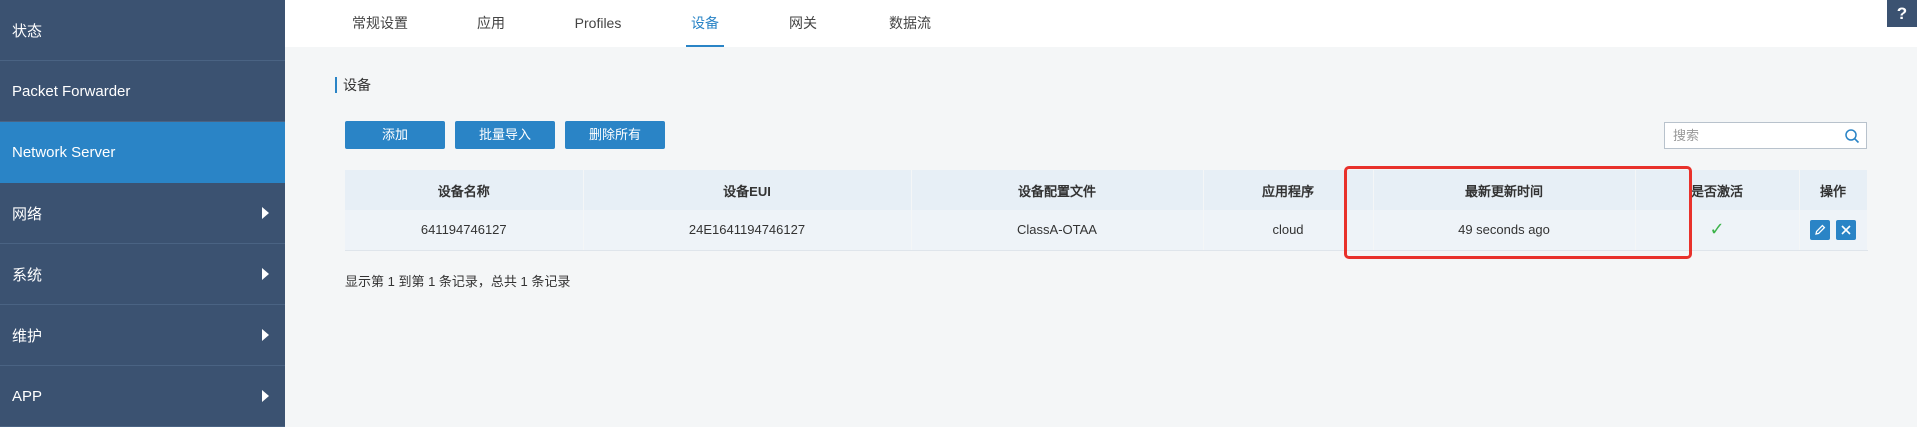  What do you see at coordinates (1101, 23) in the screenshot?
I see `top-tab-bar: 常规设置 应用 Profiles 设备 网关 数据流` at bounding box center [1101, 23].